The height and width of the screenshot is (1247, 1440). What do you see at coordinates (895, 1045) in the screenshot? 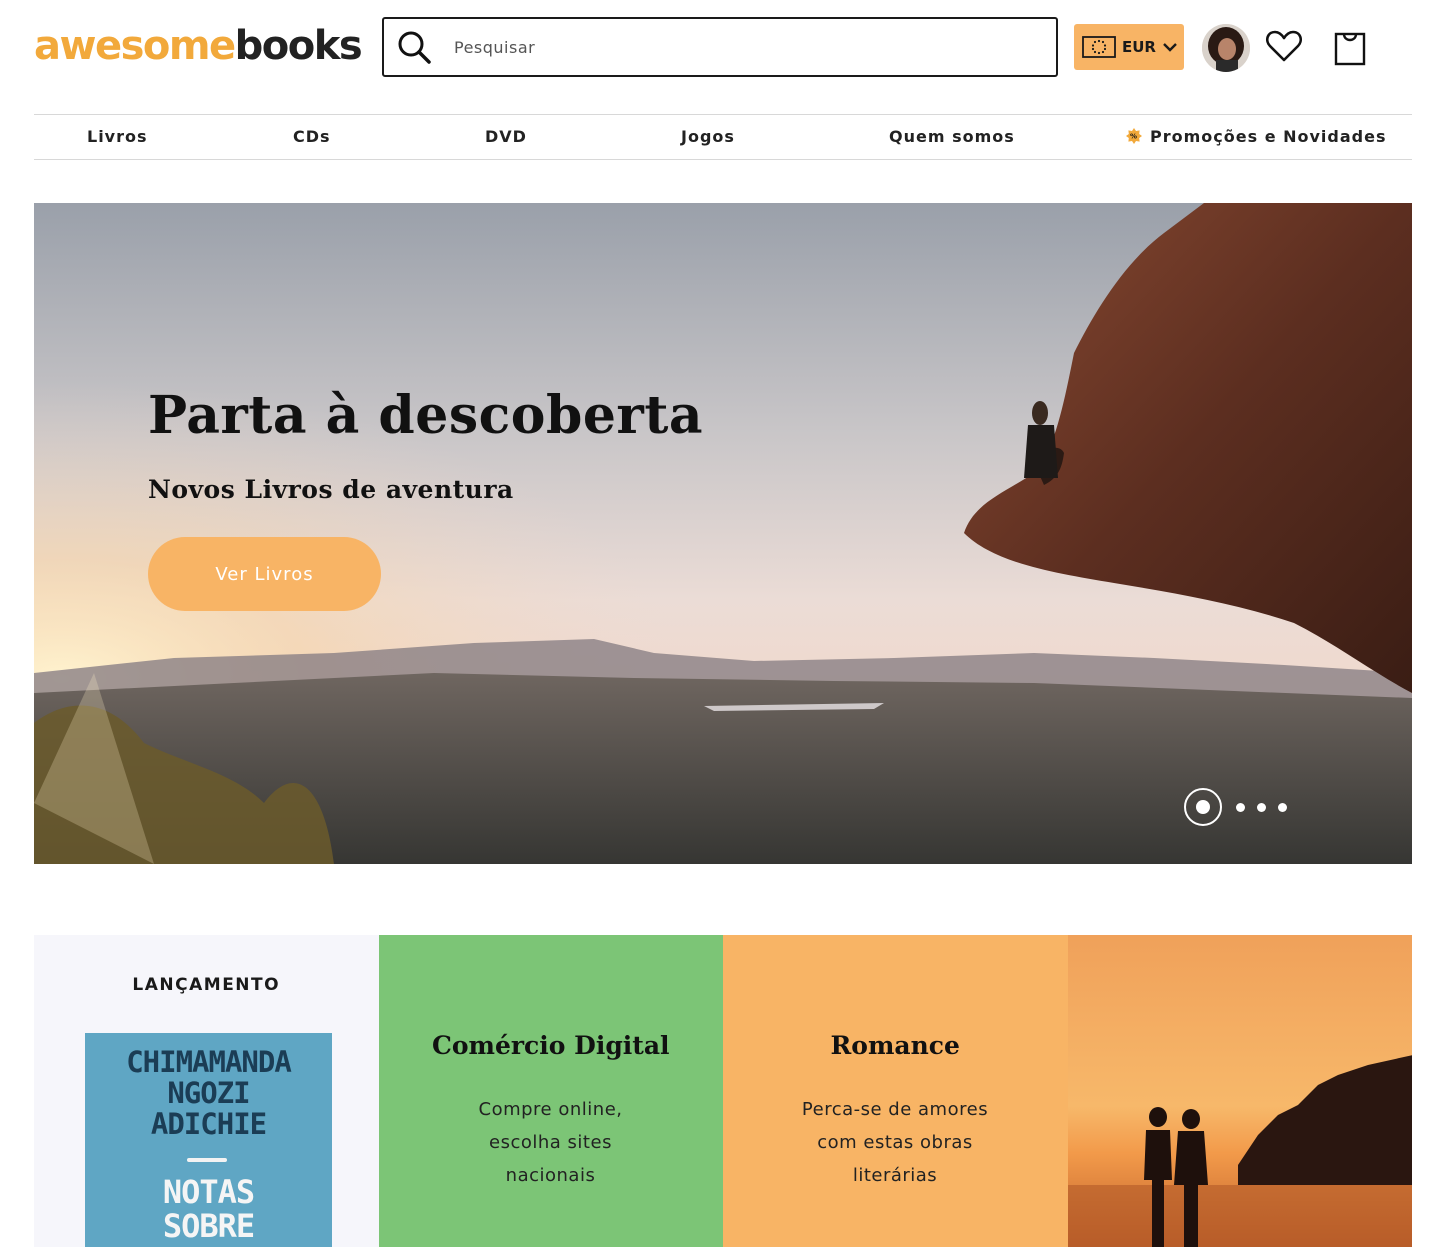
I see `tile-title: Romance` at bounding box center [895, 1045].